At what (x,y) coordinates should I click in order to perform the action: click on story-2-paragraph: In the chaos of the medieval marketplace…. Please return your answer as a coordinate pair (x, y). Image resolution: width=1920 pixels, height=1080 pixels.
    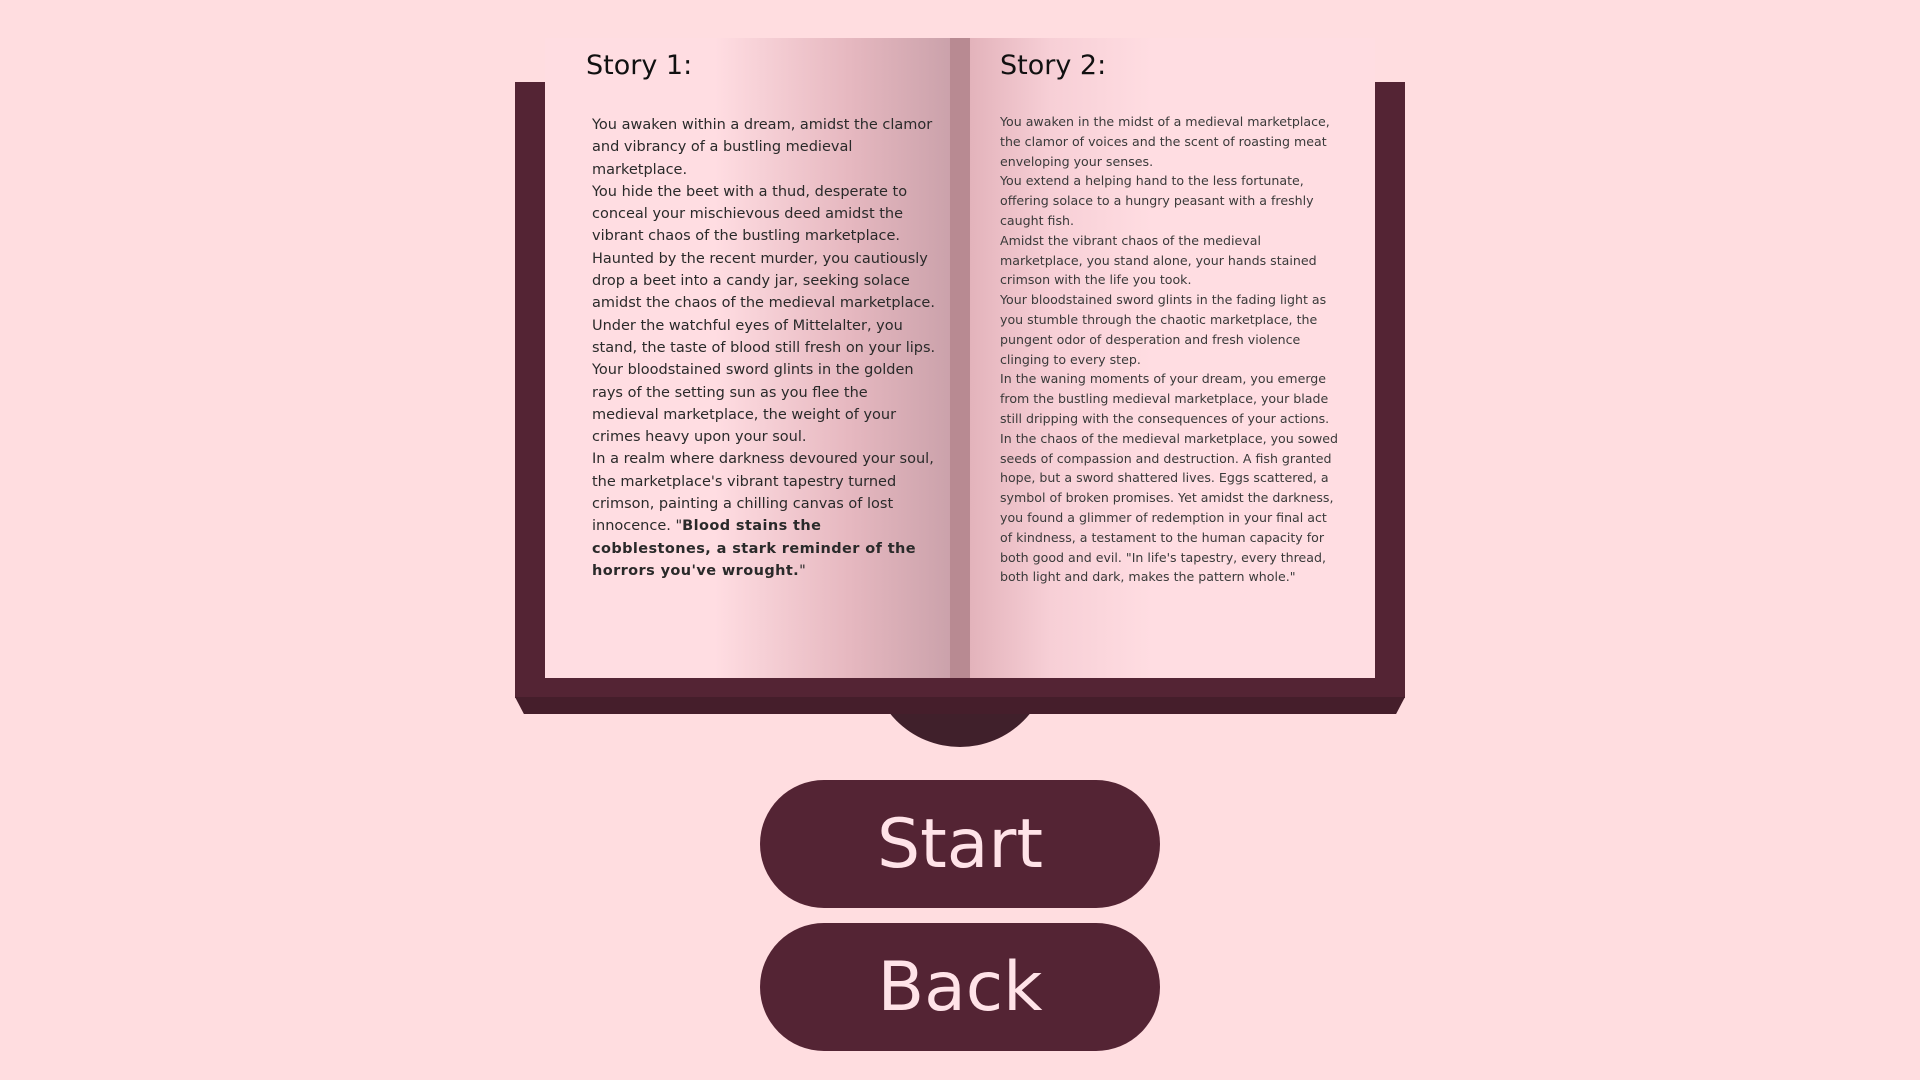
    Looking at the image, I should click on (1169, 507).